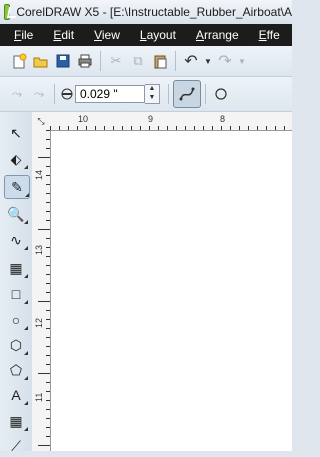 The height and width of the screenshot is (457, 320). Describe the element at coordinates (16, 133) in the screenshot. I see `pick-tool-icon: ↖` at that location.